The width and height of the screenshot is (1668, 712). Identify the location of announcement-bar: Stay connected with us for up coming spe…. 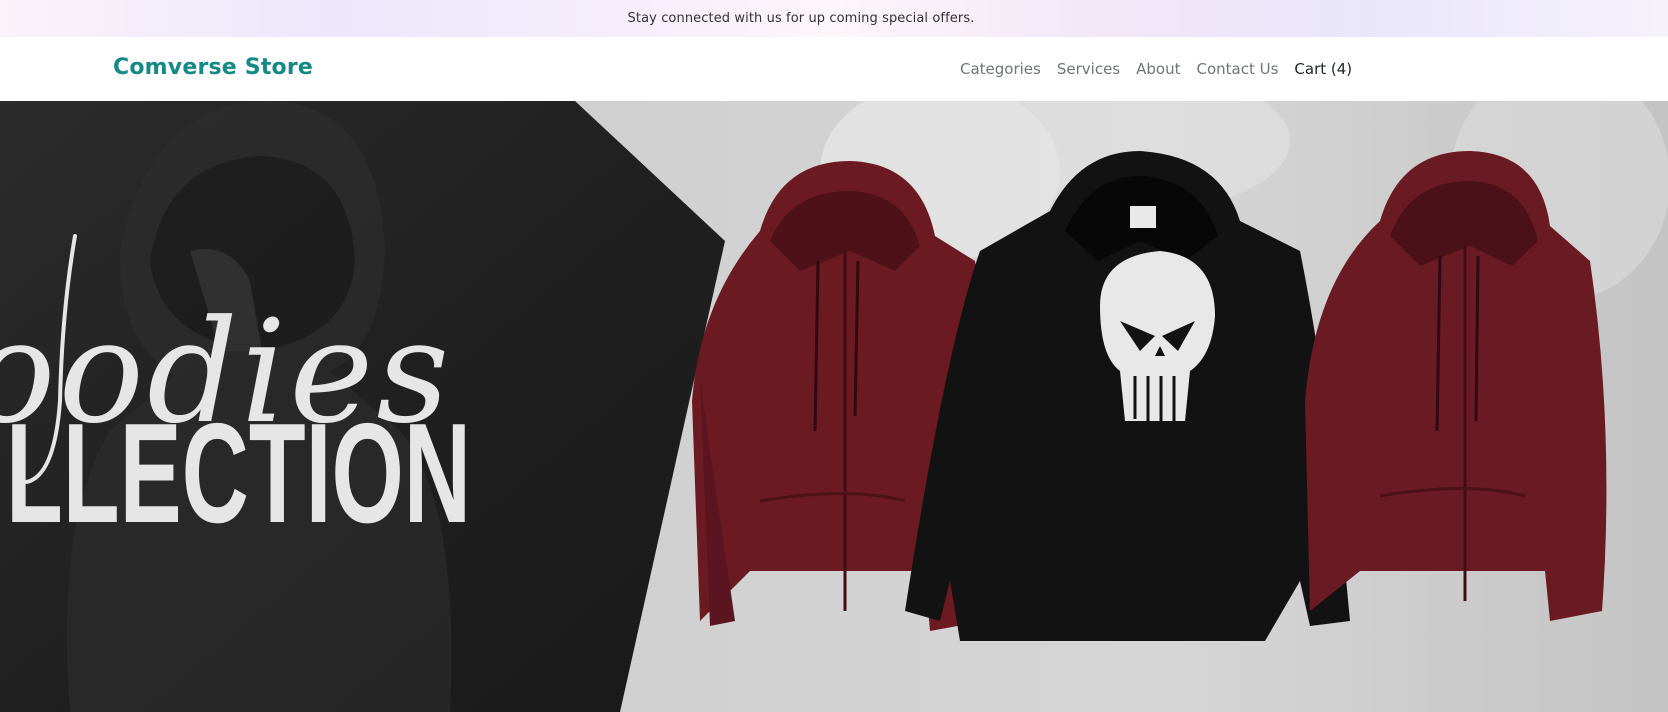
(834, 18).